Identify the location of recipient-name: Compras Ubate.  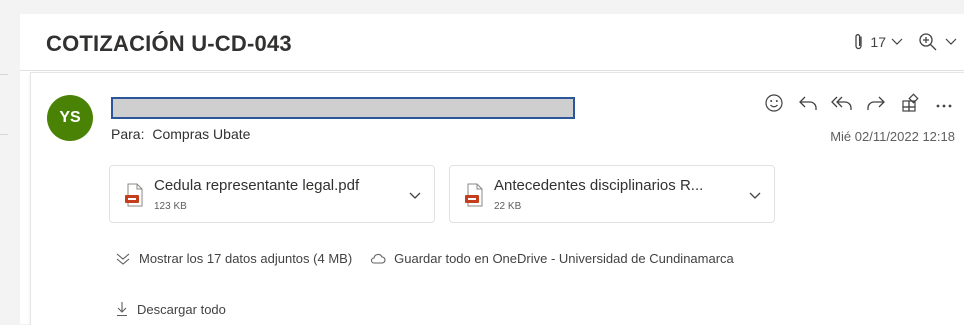
(201, 134).